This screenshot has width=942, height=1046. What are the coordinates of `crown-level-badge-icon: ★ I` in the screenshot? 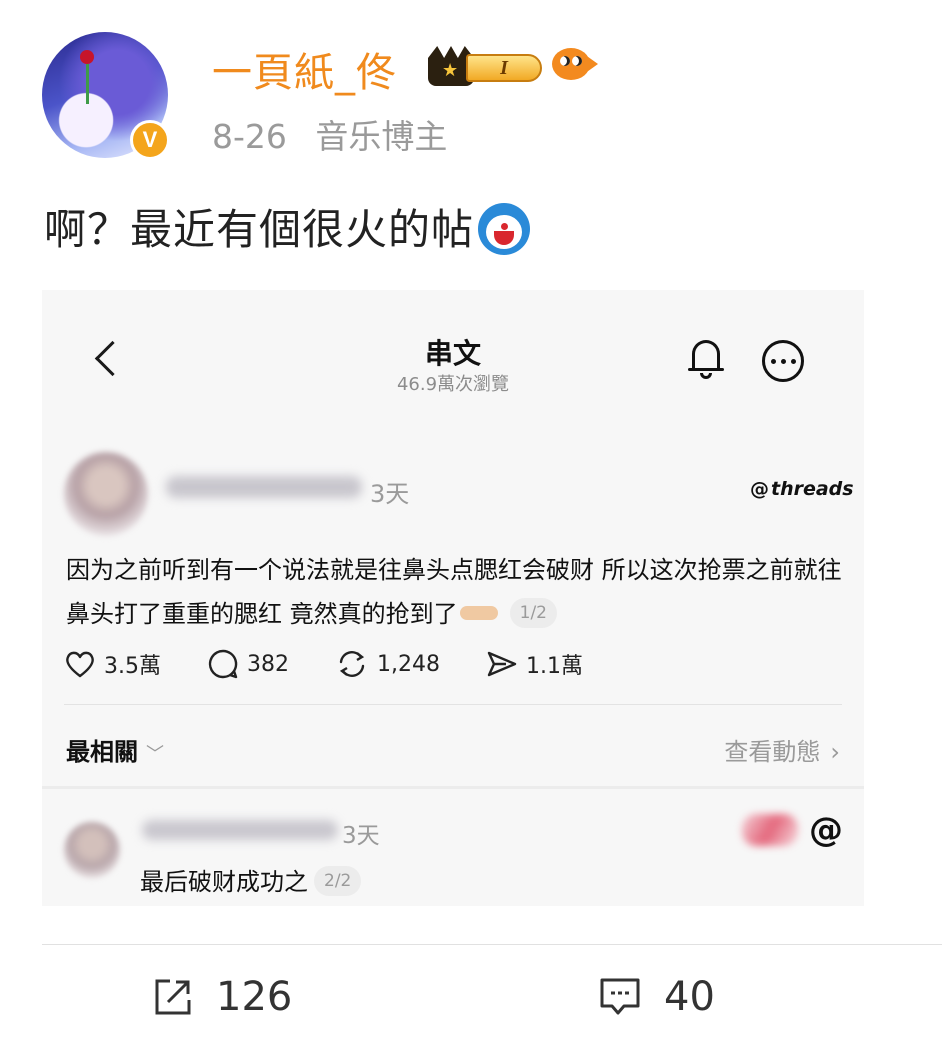 It's located at (486, 66).